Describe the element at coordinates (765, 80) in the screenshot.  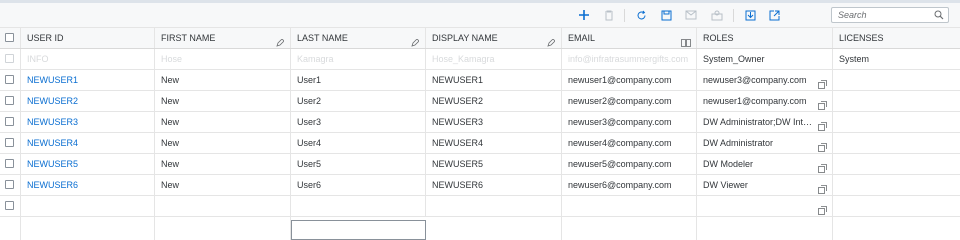
I see `cell-roles: newuser3@company.com` at that location.